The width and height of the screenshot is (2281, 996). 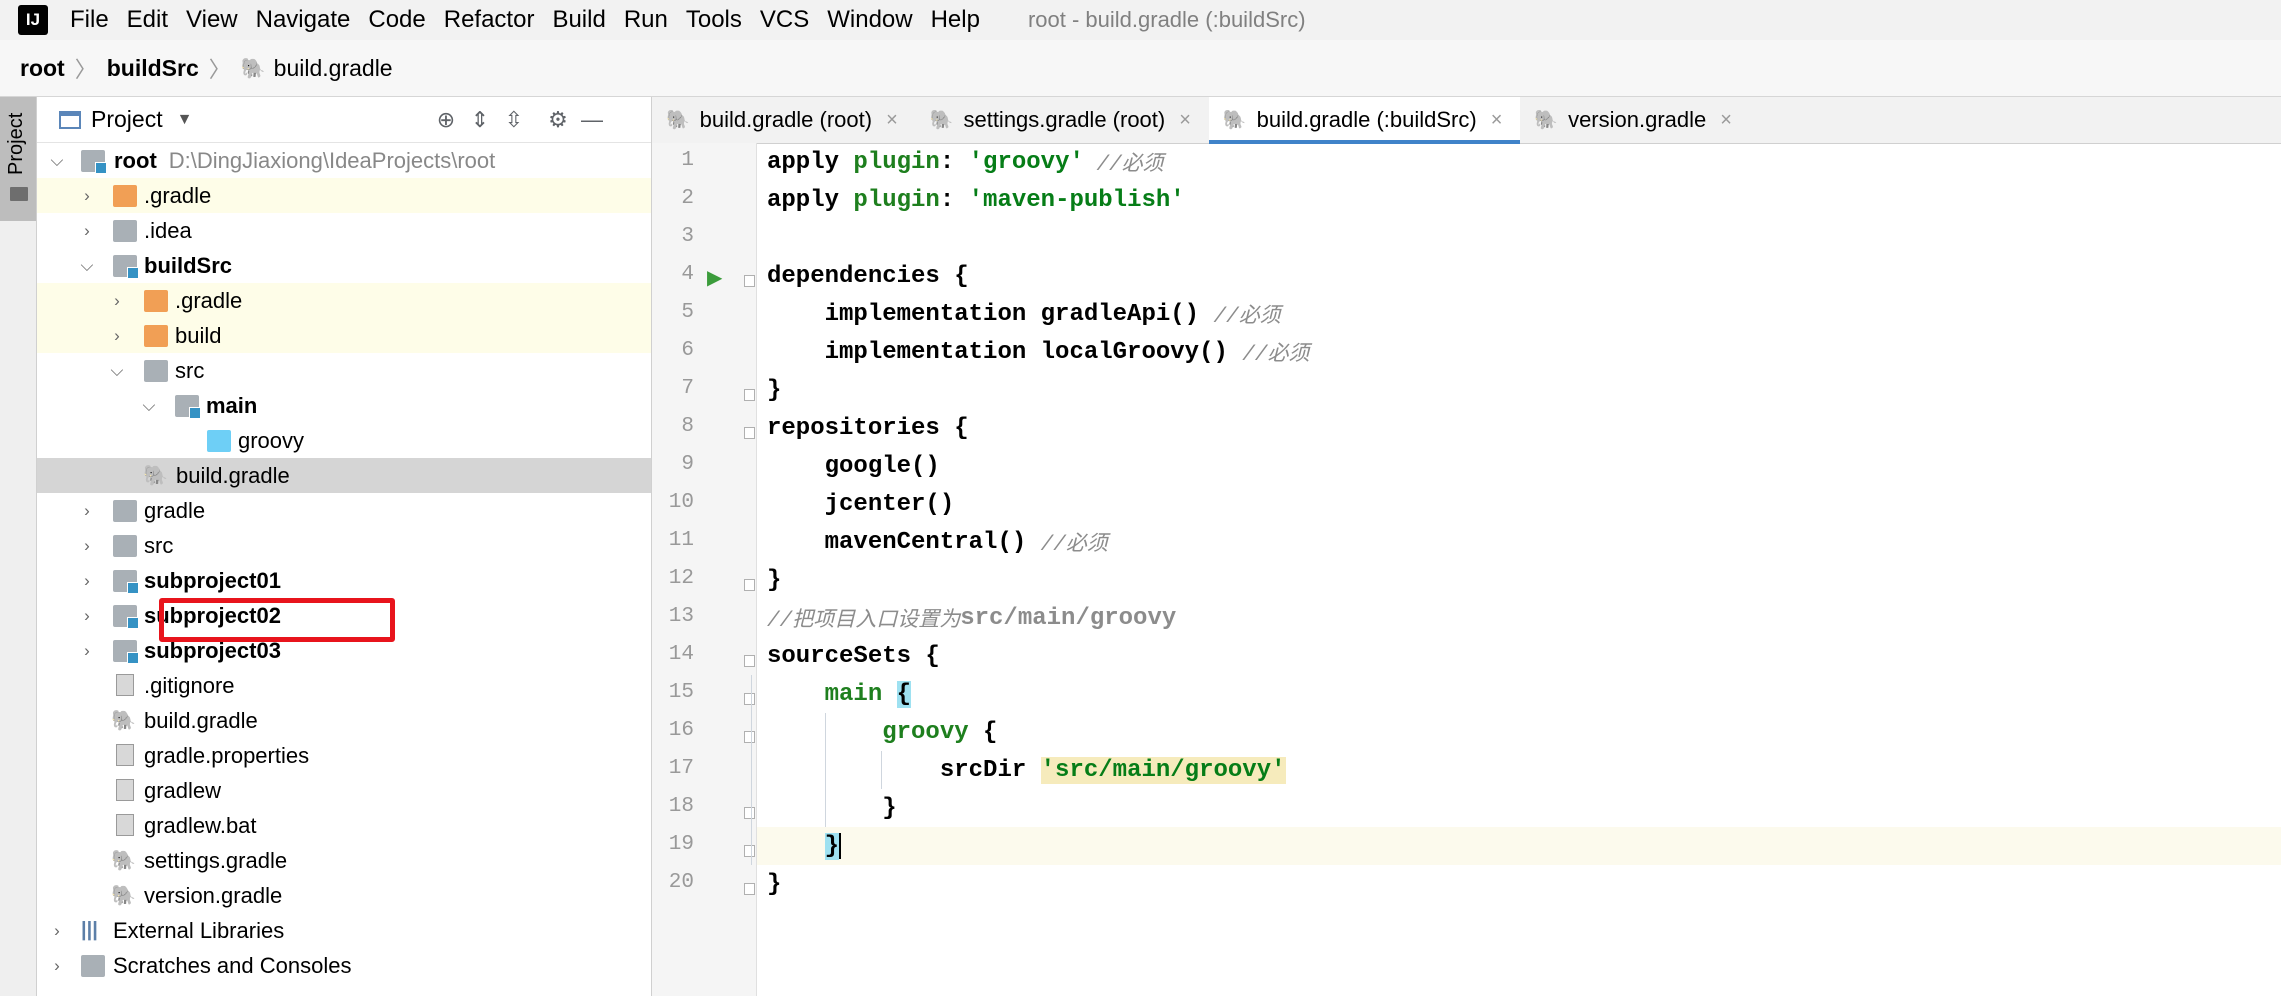 I want to click on tree-item-groovy: groovy, so click(x=344, y=440).